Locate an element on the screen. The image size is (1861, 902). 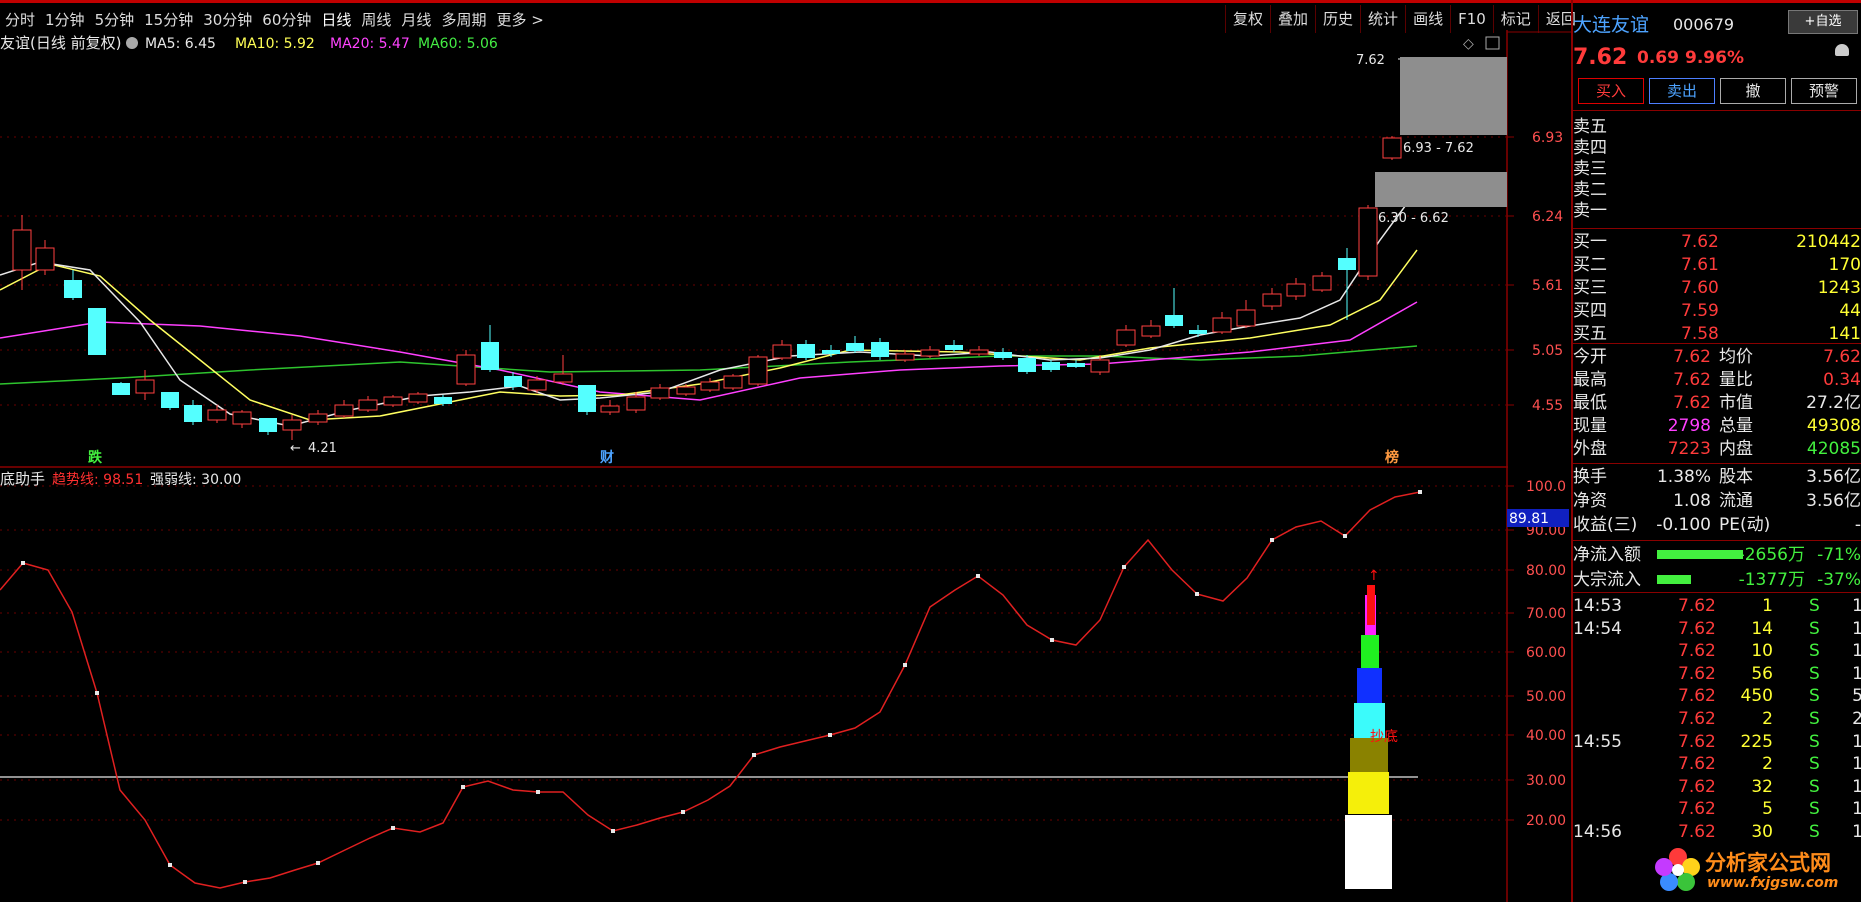
settings-icon is located at coordinates (132, 43).